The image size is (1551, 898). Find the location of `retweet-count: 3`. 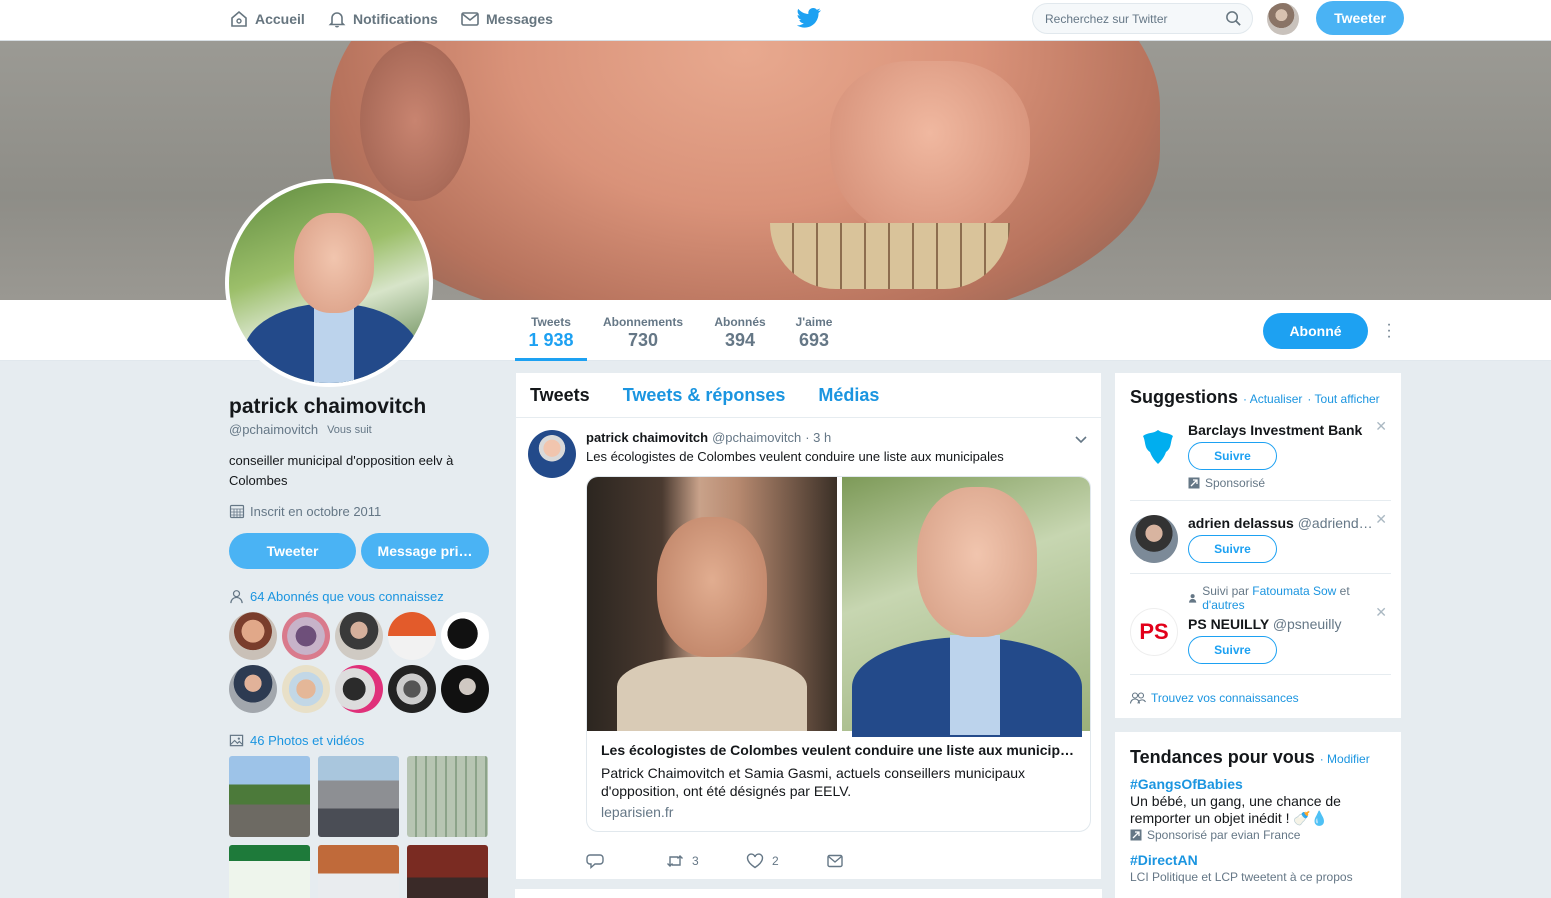

retweet-count: 3 is located at coordinates (695, 861).